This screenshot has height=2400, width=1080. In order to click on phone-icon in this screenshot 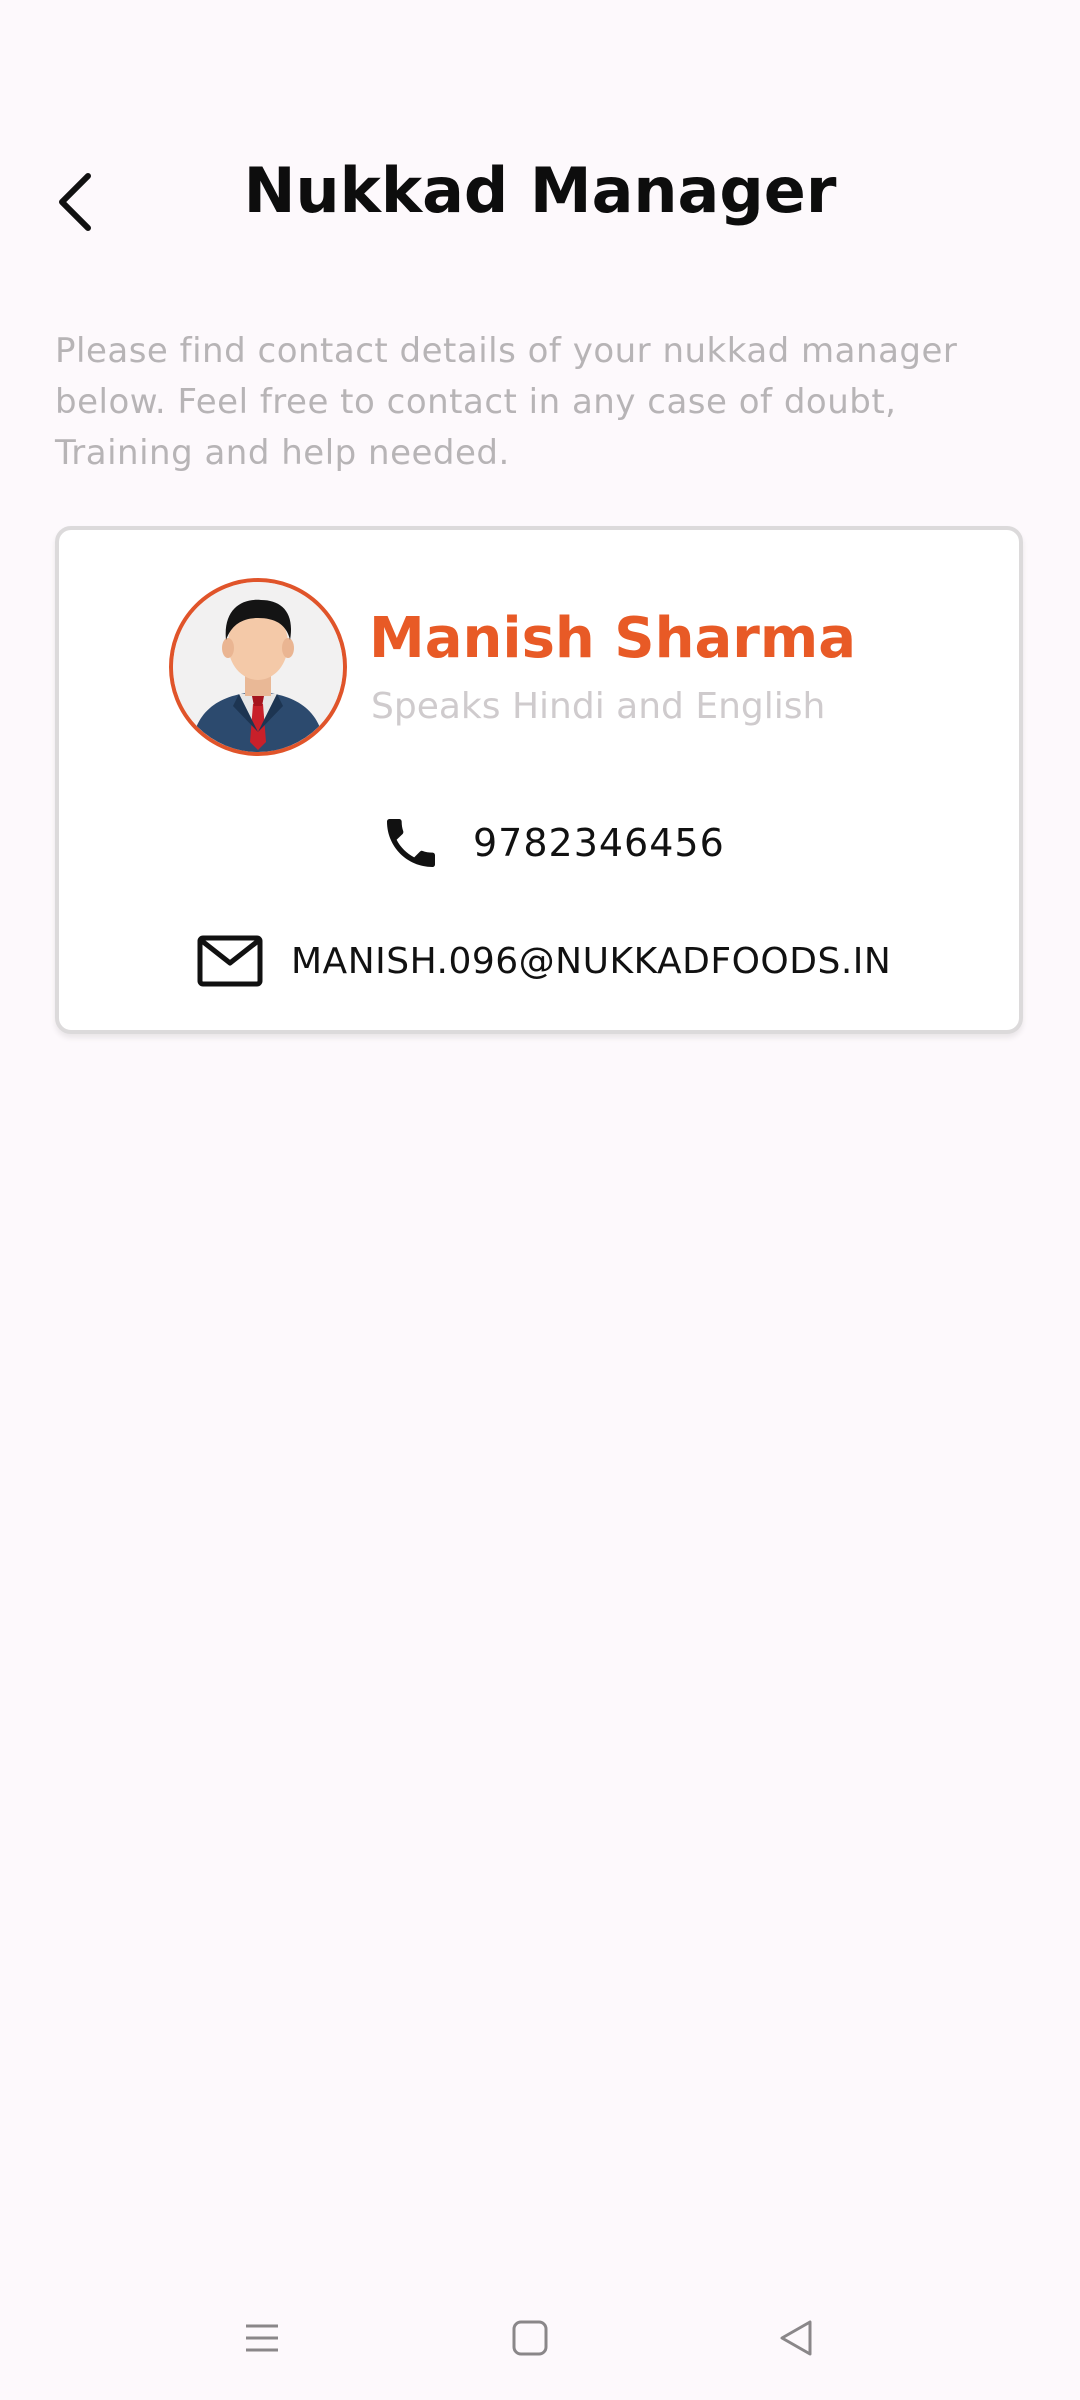, I will do `click(411, 843)`.